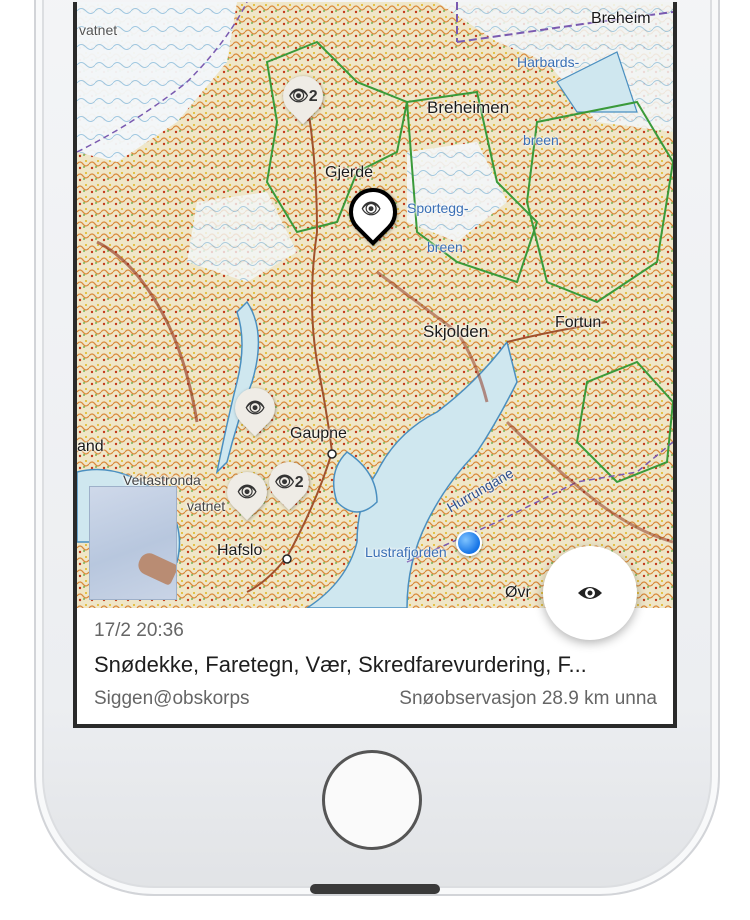 This screenshot has height=920, width=750. Describe the element at coordinates (90, 446) in the screenshot. I see `place-label-and: and` at that location.